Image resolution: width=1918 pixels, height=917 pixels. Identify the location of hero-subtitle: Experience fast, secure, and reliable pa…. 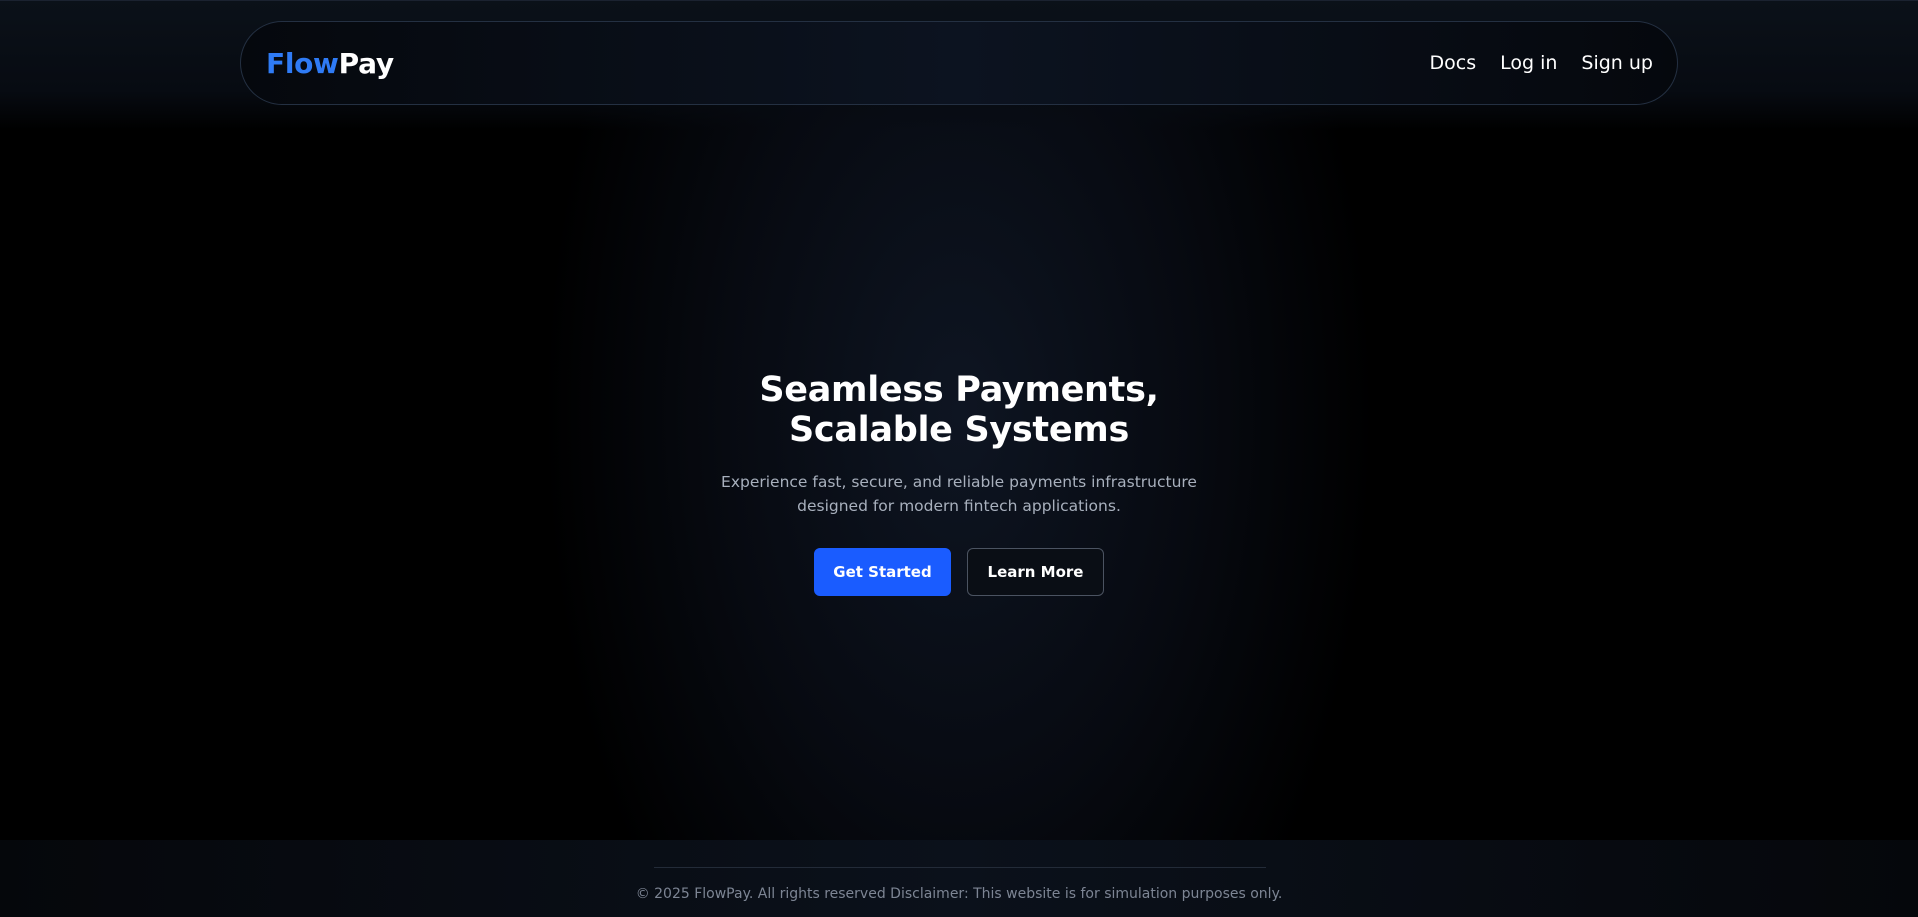
(959, 494).